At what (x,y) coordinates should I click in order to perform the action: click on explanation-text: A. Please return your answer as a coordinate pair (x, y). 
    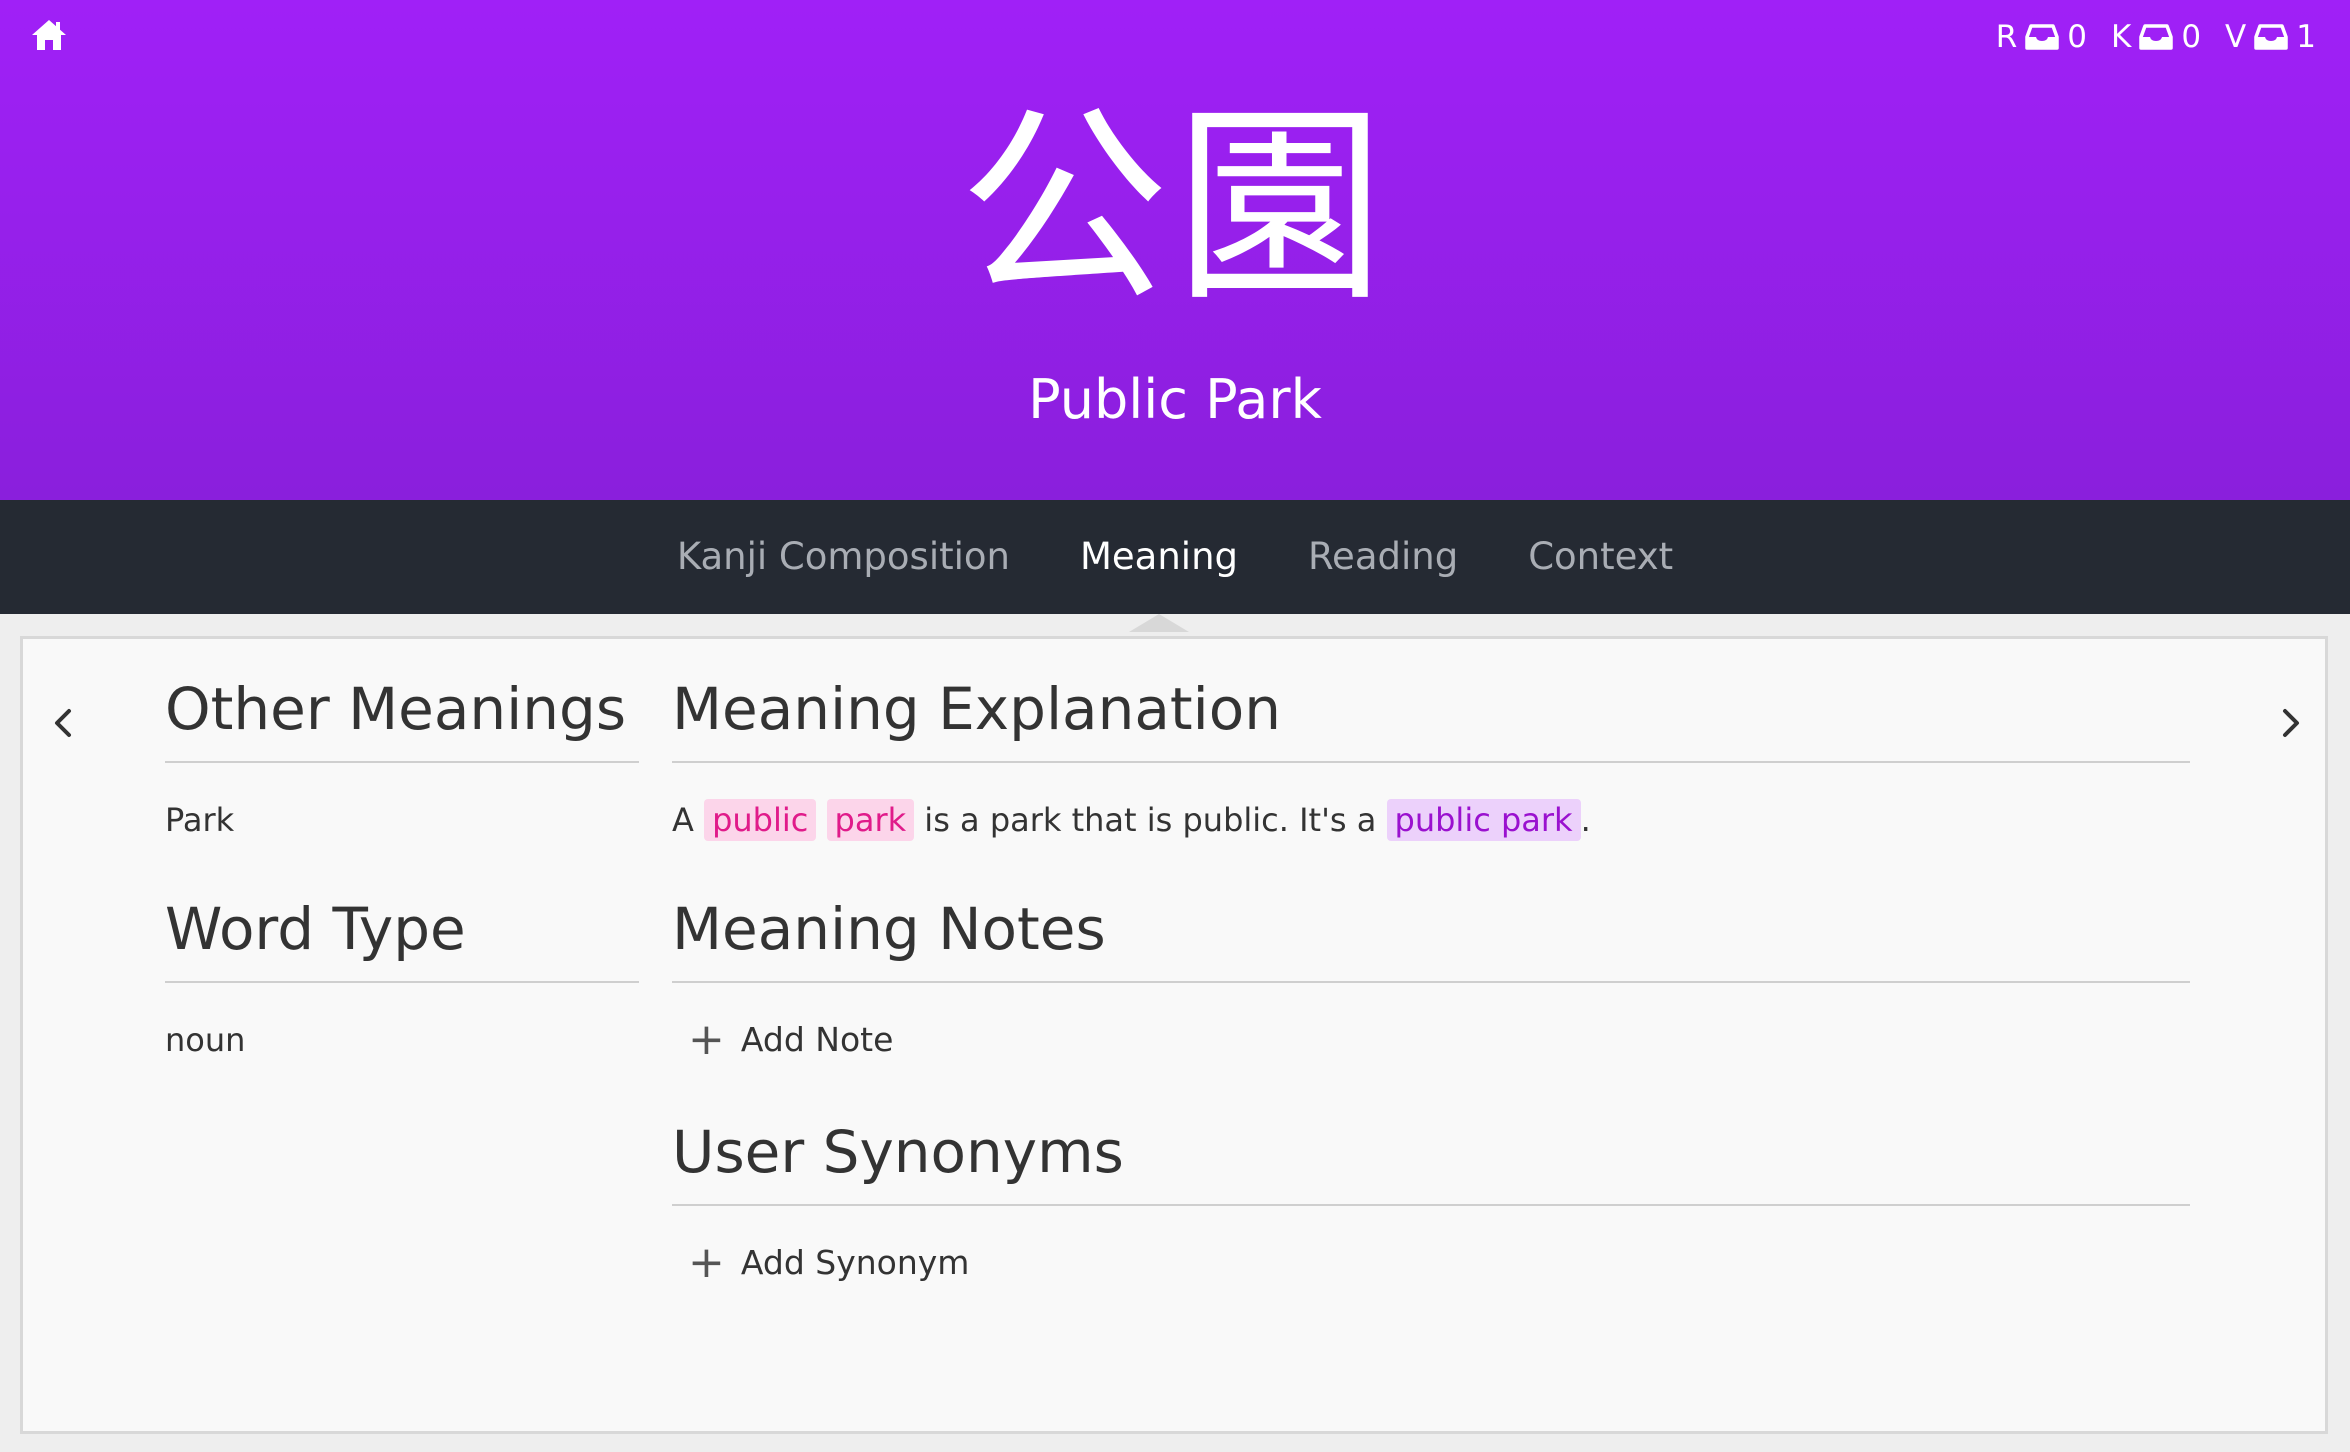
    Looking at the image, I should click on (688, 820).